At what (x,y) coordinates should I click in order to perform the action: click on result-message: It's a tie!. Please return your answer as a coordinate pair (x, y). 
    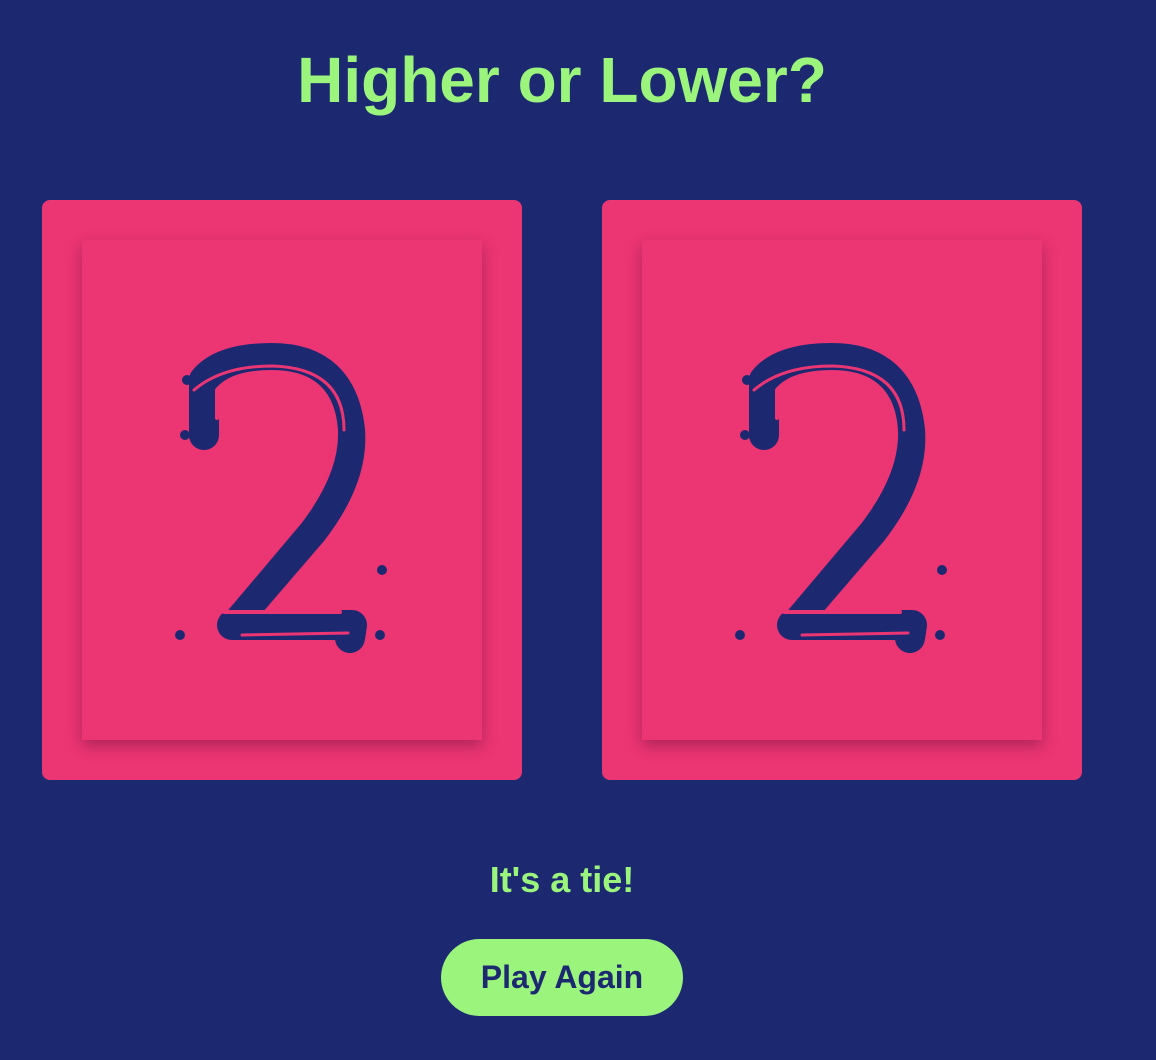
    Looking at the image, I should click on (562, 879).